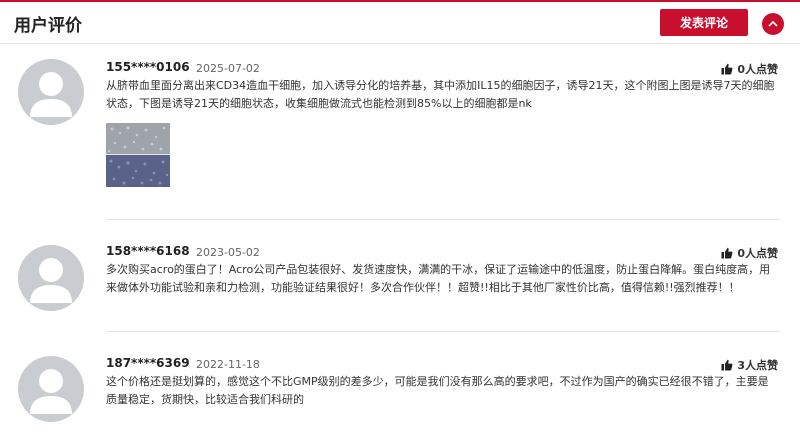 The width and height of the screenshot is (800, 433). I want to click on review-date: 2023-05-02, so click(228, 252).